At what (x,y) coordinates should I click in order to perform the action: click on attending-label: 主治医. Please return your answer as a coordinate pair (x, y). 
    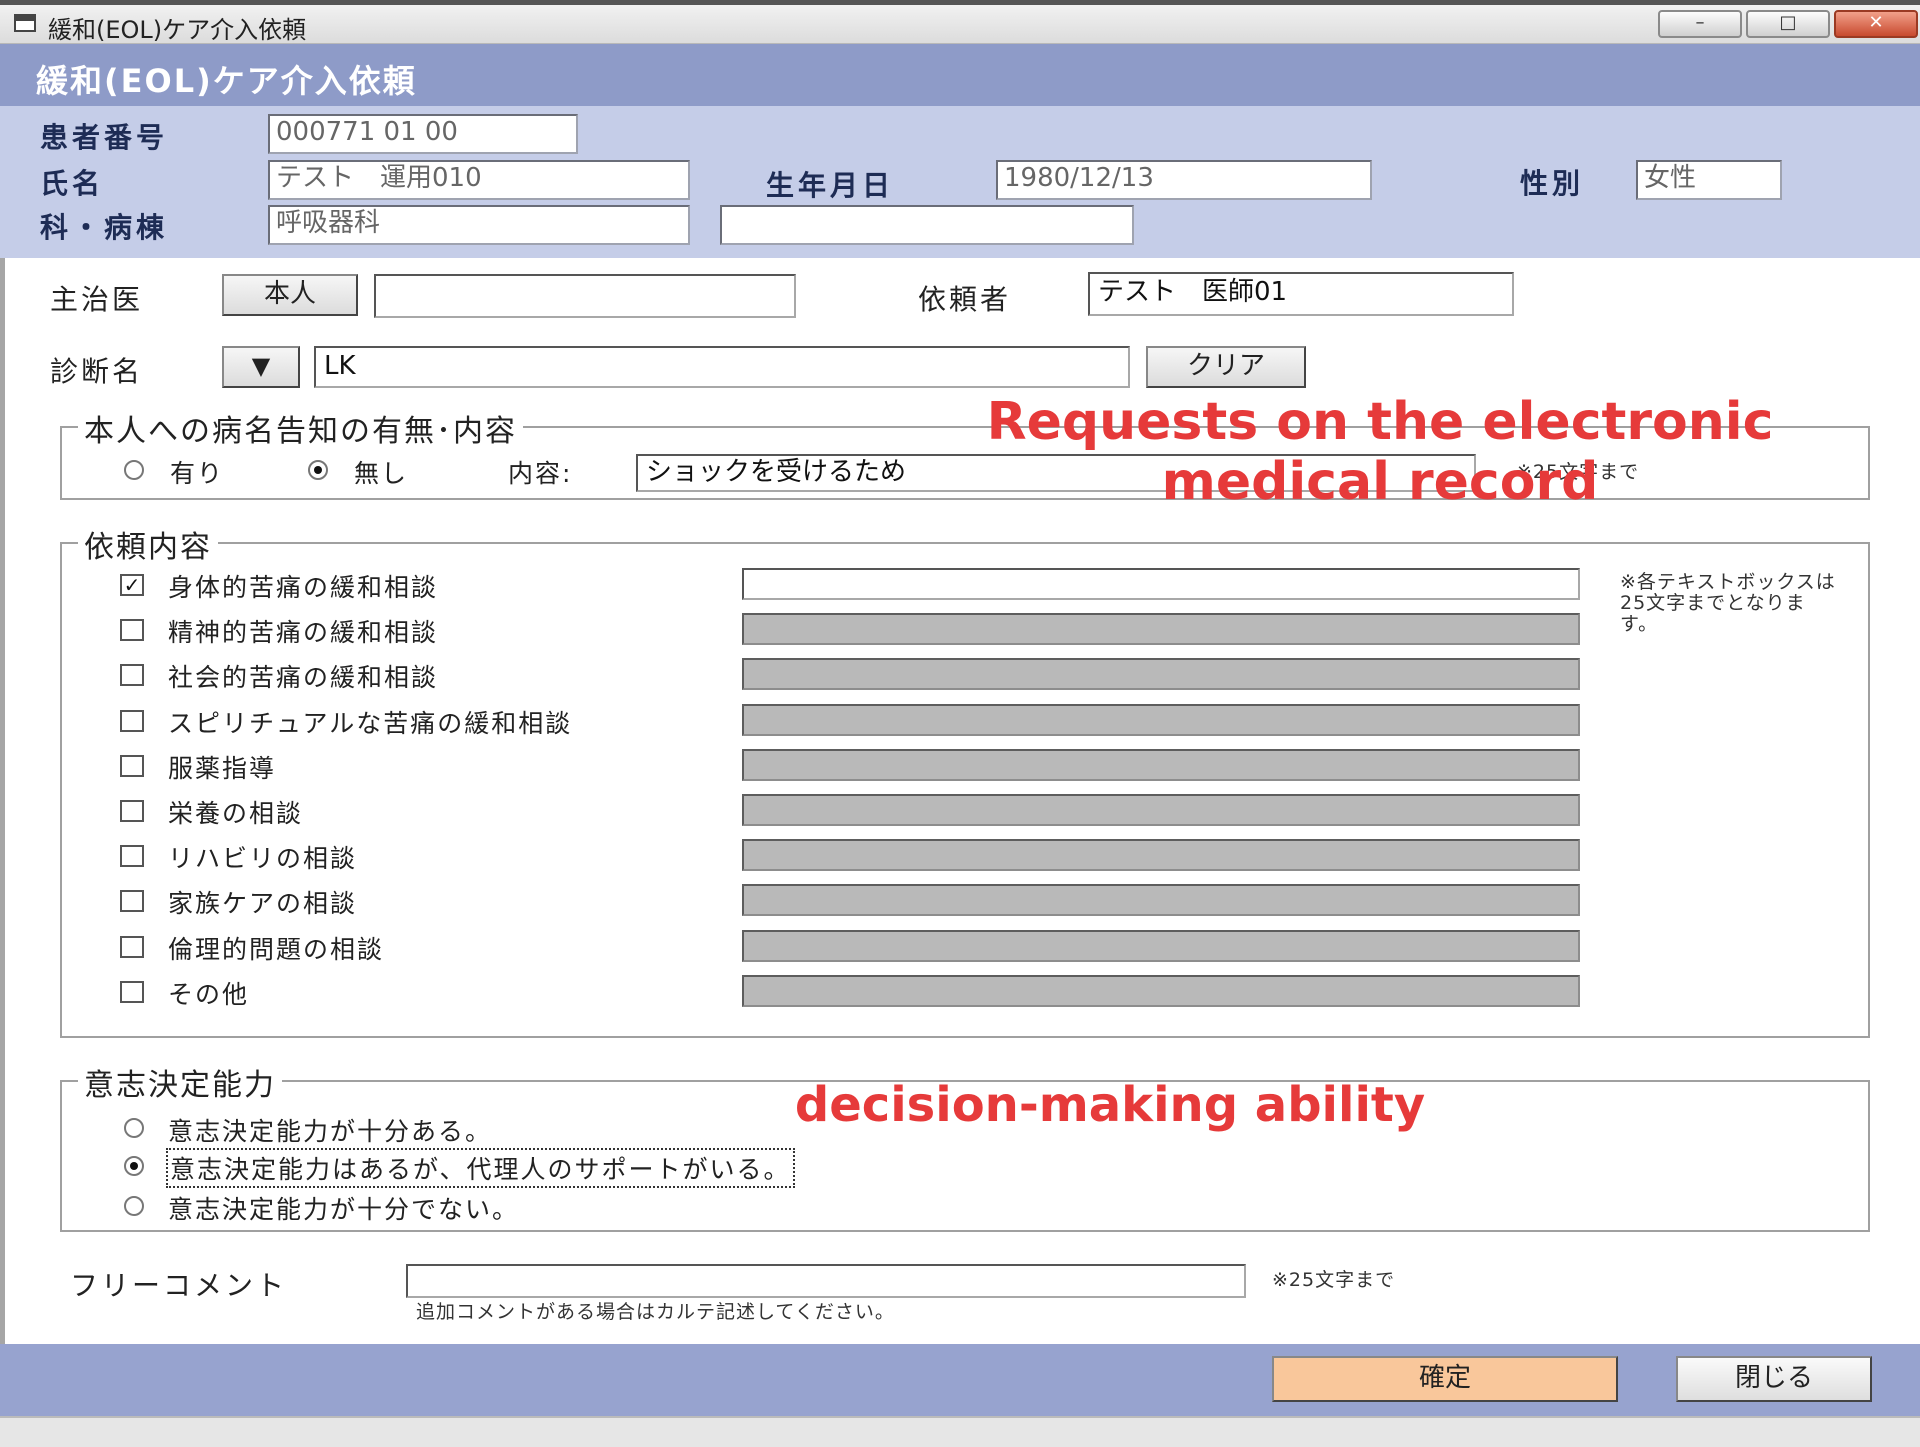
    Looking at the image, I should click on (97, 299).